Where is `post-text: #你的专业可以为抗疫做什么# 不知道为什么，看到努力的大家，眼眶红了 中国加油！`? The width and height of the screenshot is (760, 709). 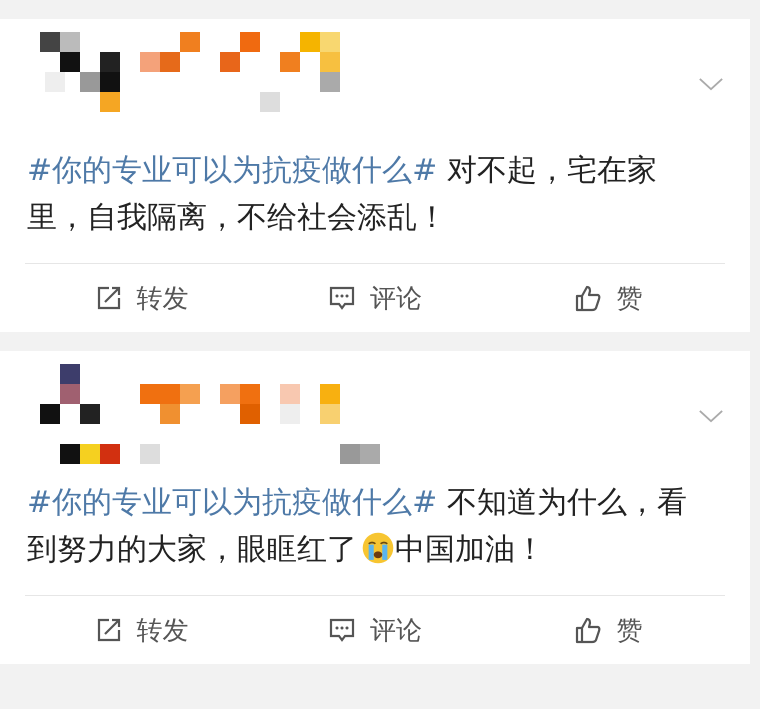
post-text: #你的专业可以为抗疫做什么# 不知道为什么，看到努力的大家，眼眶红了 中国加油！ is located at coordinates (357, 526).